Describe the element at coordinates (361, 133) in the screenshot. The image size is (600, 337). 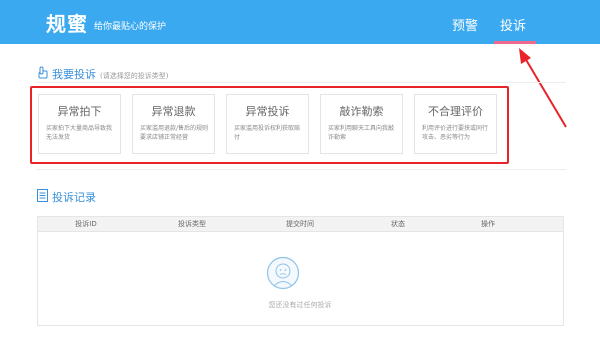
I see `card-desc: 买家利用聊天工具向我敲诈勒索` at that location.